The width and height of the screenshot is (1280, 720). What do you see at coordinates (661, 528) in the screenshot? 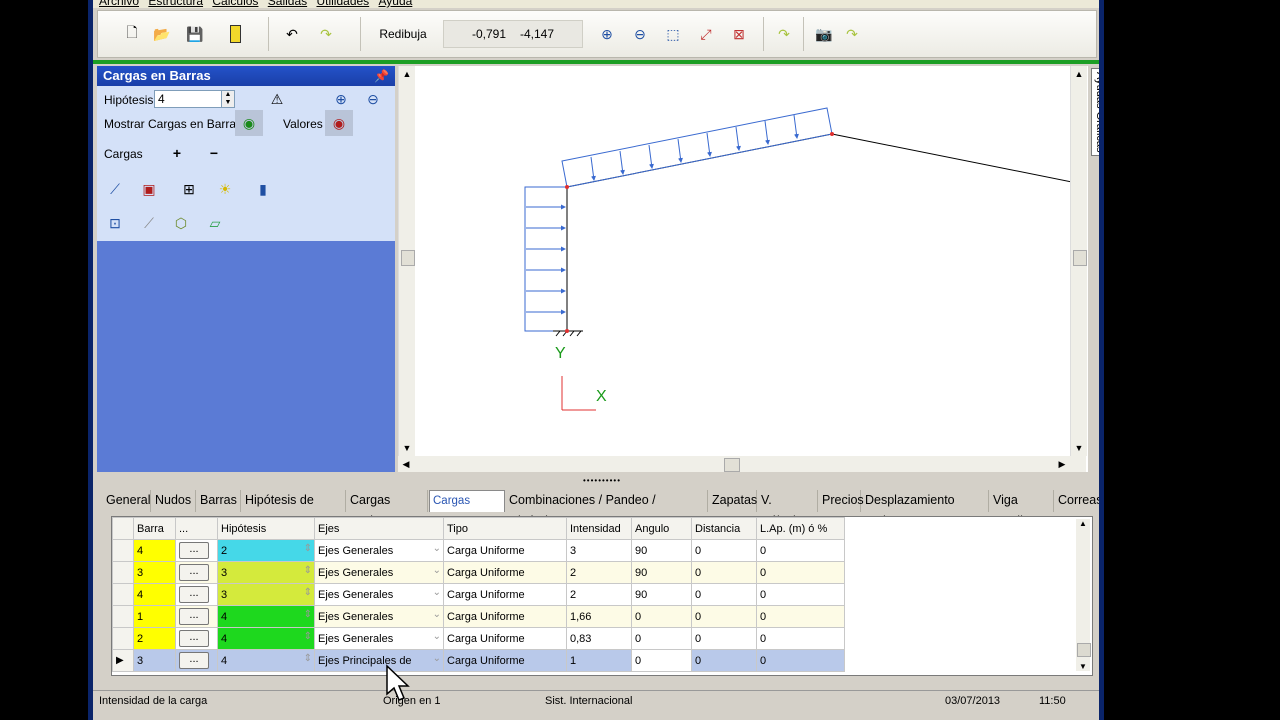
I see `header-angulo: Angulo` at bounding box center [661, 528].